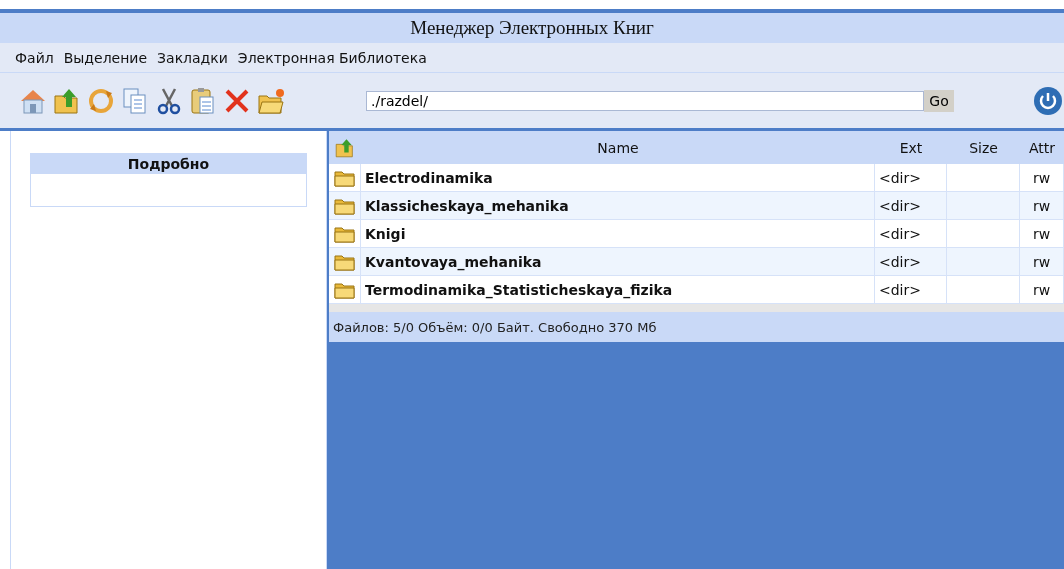 The width and height of the screenshot is (1064, 569). What do you see at coordinates (1048, 100) in the screenshot?
I see `power-icon` at bounding box center [1048, 100].